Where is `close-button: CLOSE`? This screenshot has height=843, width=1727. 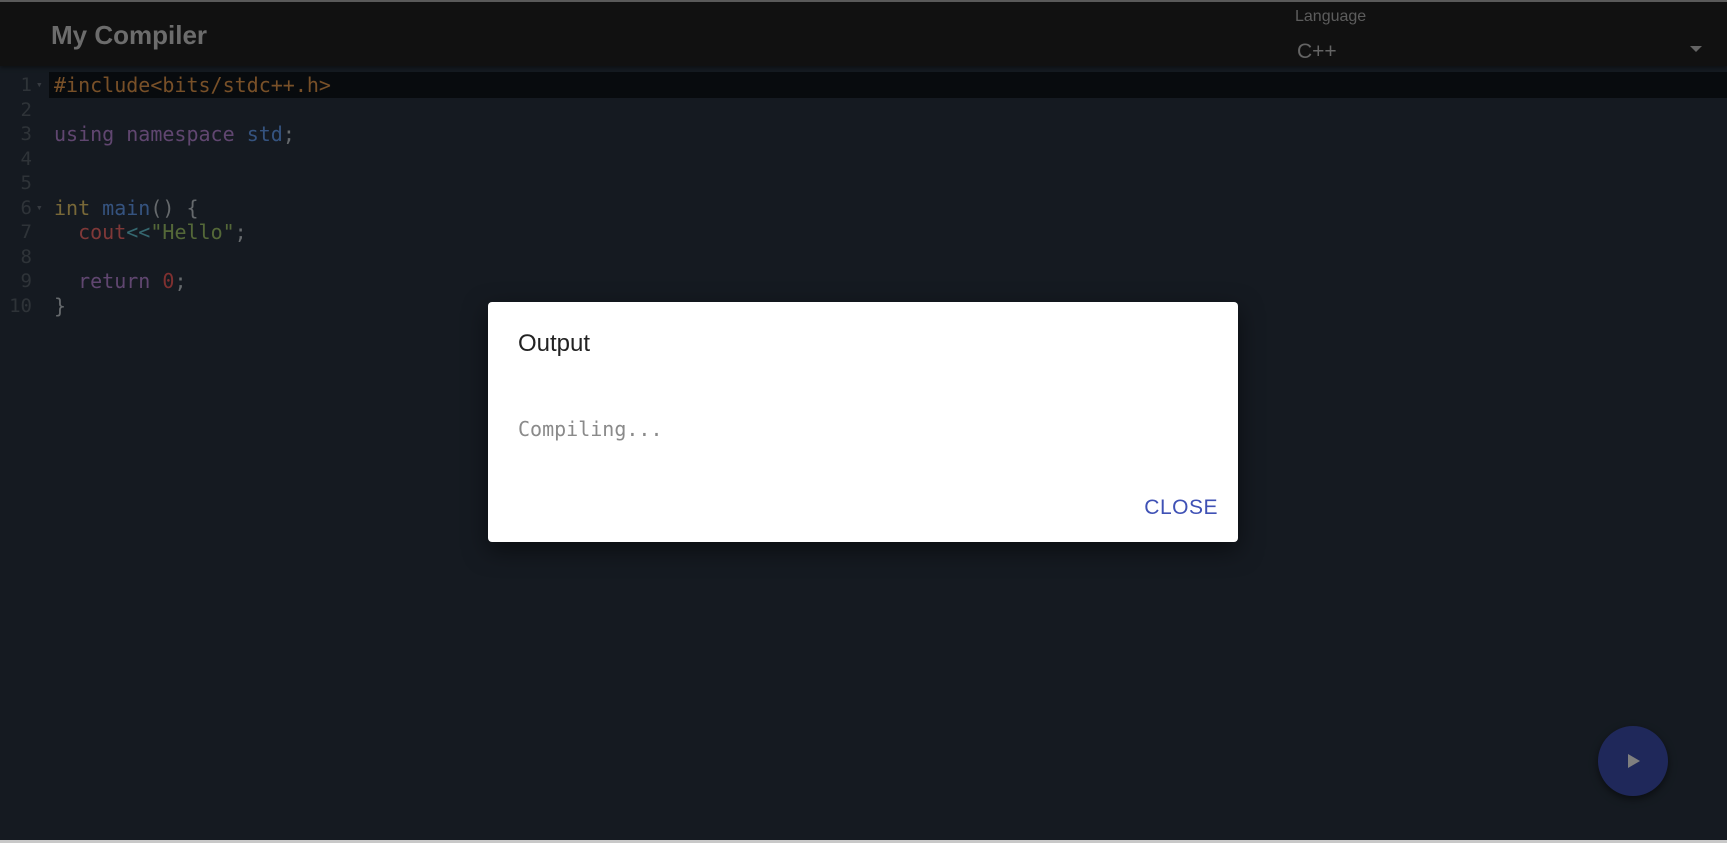 close-button: CLOSE is located at coordinates (1181, 508).